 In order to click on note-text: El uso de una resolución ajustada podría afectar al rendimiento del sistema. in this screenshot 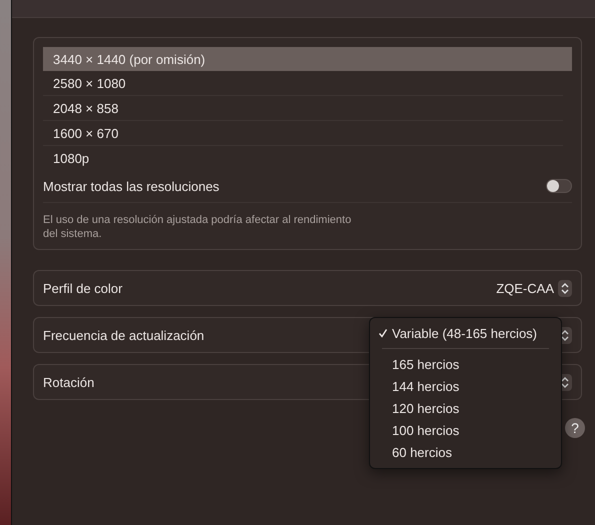, I will do `click(197, 227)`.